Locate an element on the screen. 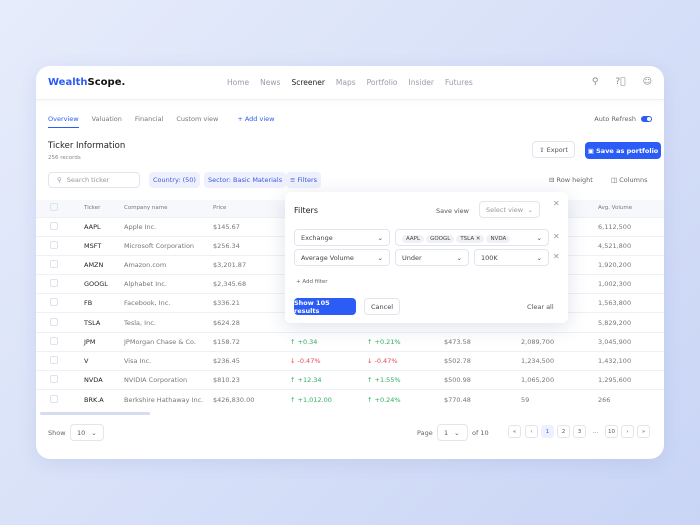 The height and width of the screenshot is (525, 700). table-cell: JPM is located at coordinates (104, 341).